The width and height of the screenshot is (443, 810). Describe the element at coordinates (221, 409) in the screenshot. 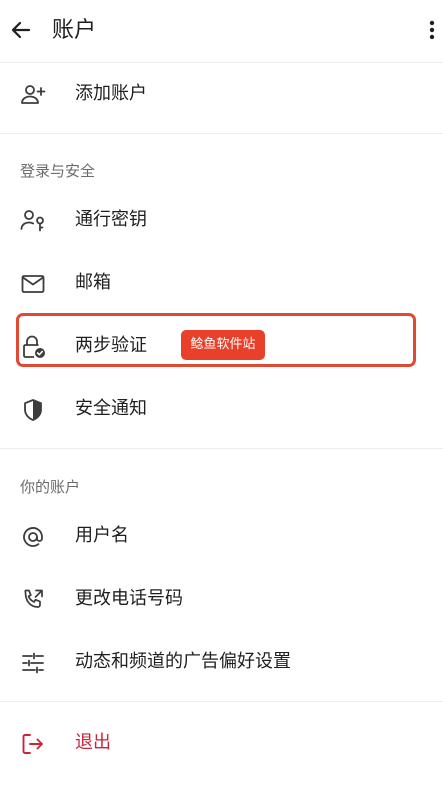

I see `security-notifications-item: 安全通知` at that location.